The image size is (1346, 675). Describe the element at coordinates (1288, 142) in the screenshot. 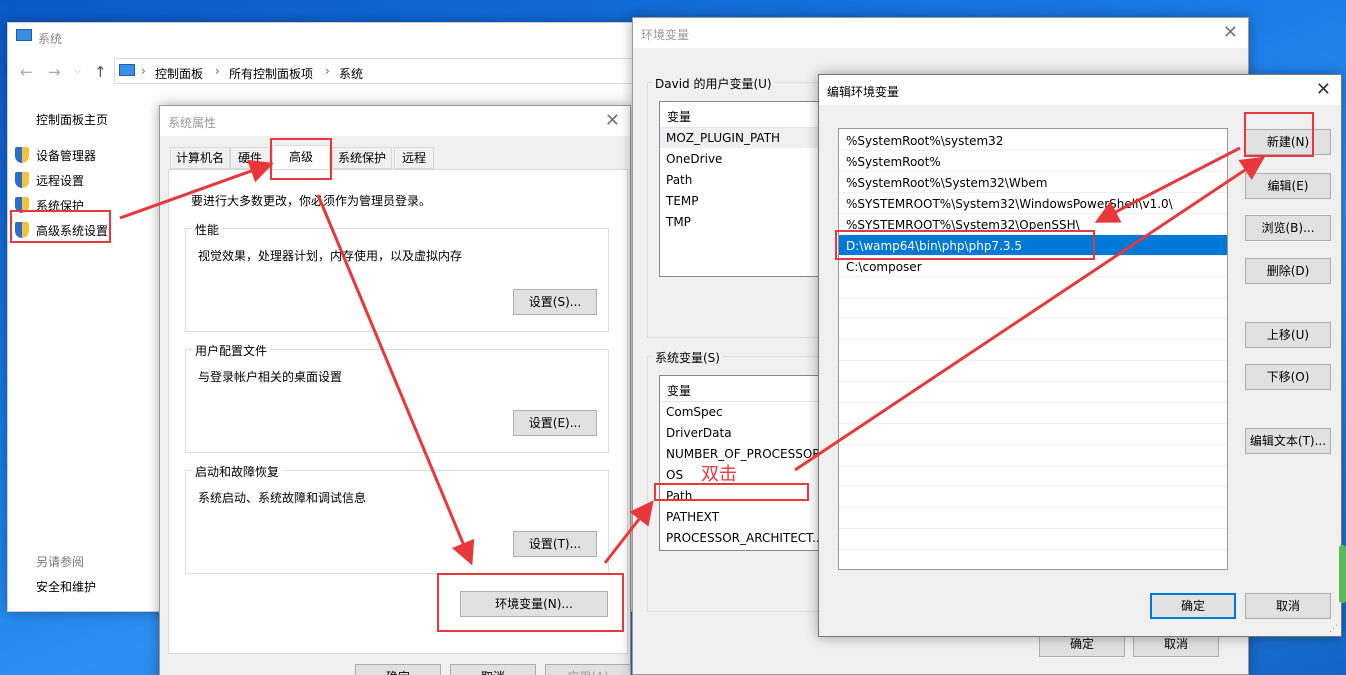

I see `new-entry-button: 新建(N)` at that location.